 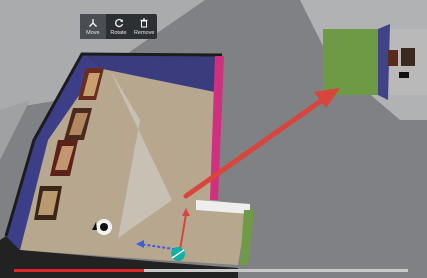 What do you see at coordinates (93, 32) in the screenshot?
I see `move-label: Move` at bounding box center [93, 32].